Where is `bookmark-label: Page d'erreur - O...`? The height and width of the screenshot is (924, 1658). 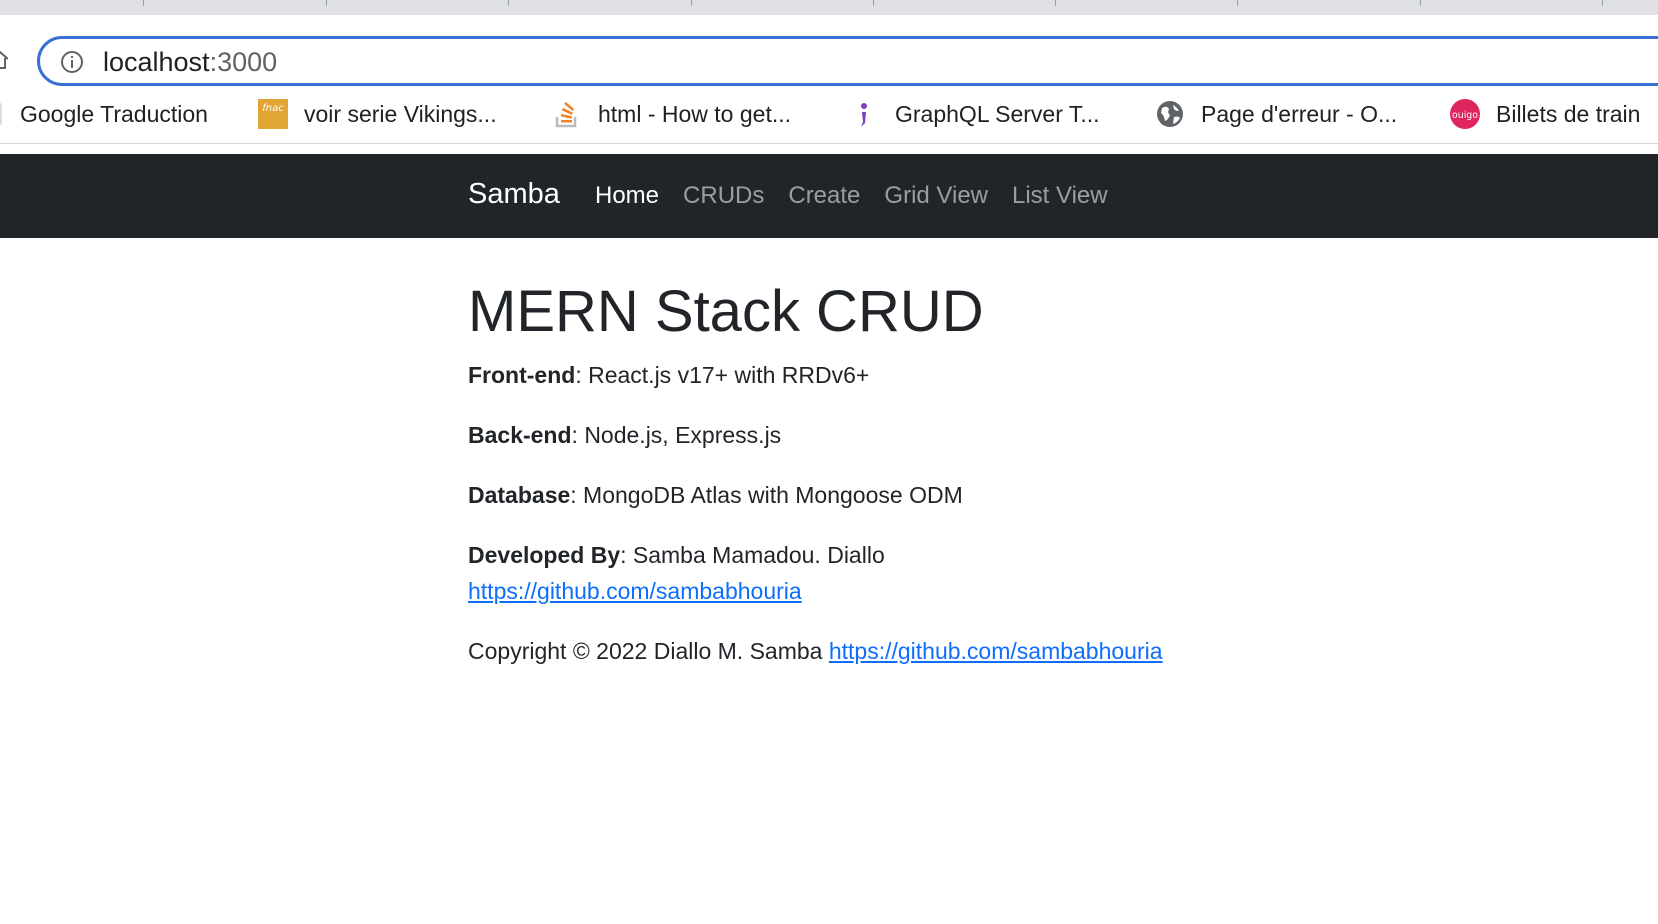
bookmark-label: Page d'erreur - O... is located at coordinates (1299, 113).